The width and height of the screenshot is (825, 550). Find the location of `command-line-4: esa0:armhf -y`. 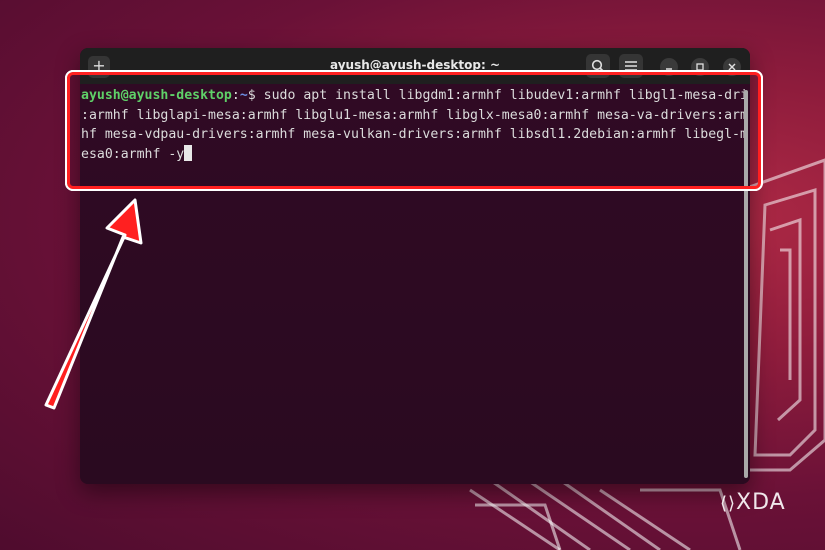

command-line-4: esa0:armhf -y is located at coordinates (133, 154).